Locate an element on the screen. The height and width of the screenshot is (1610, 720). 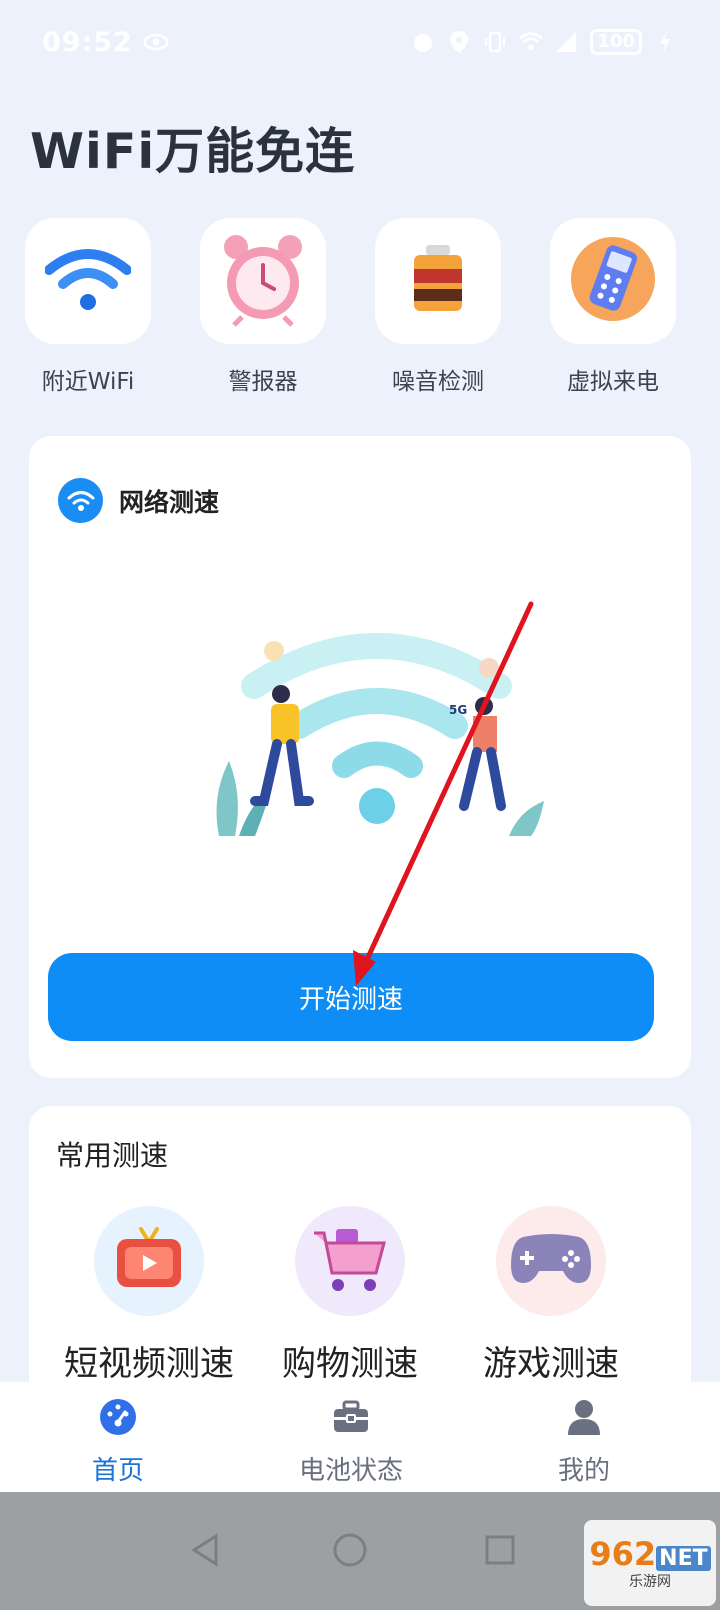
nav-tab-home: 首页 is located at coordinates (118, 1441).